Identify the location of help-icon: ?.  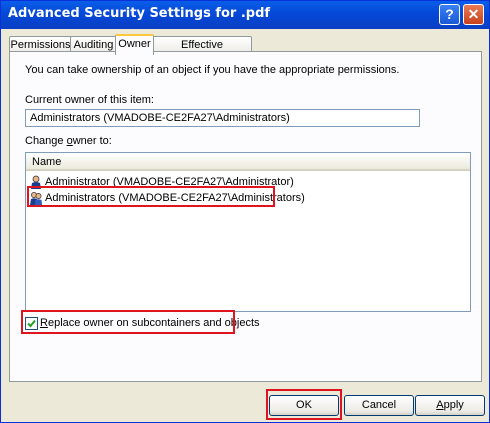
(449, 14).